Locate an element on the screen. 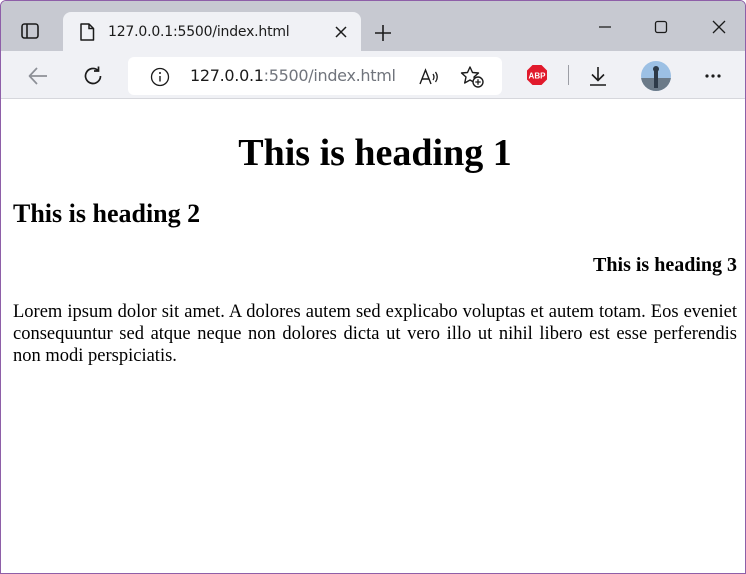  download-icon is located at coordinates (598, 76).